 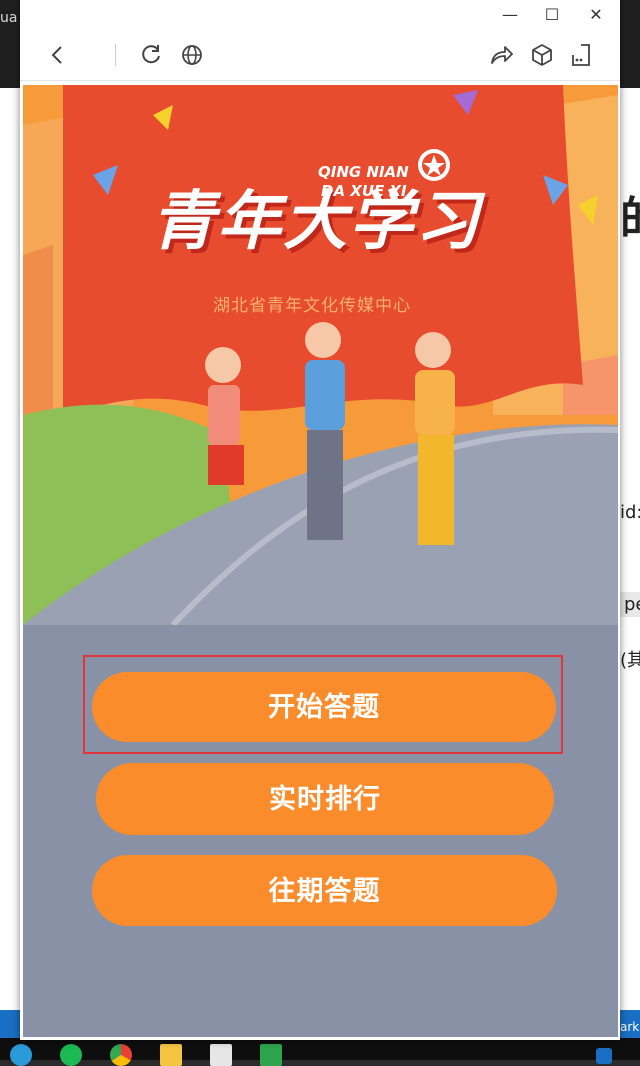 What do you see at coordinates (151, 55) in the screenshot?
I see `refresh-icon` at bounding box center [151, 55].